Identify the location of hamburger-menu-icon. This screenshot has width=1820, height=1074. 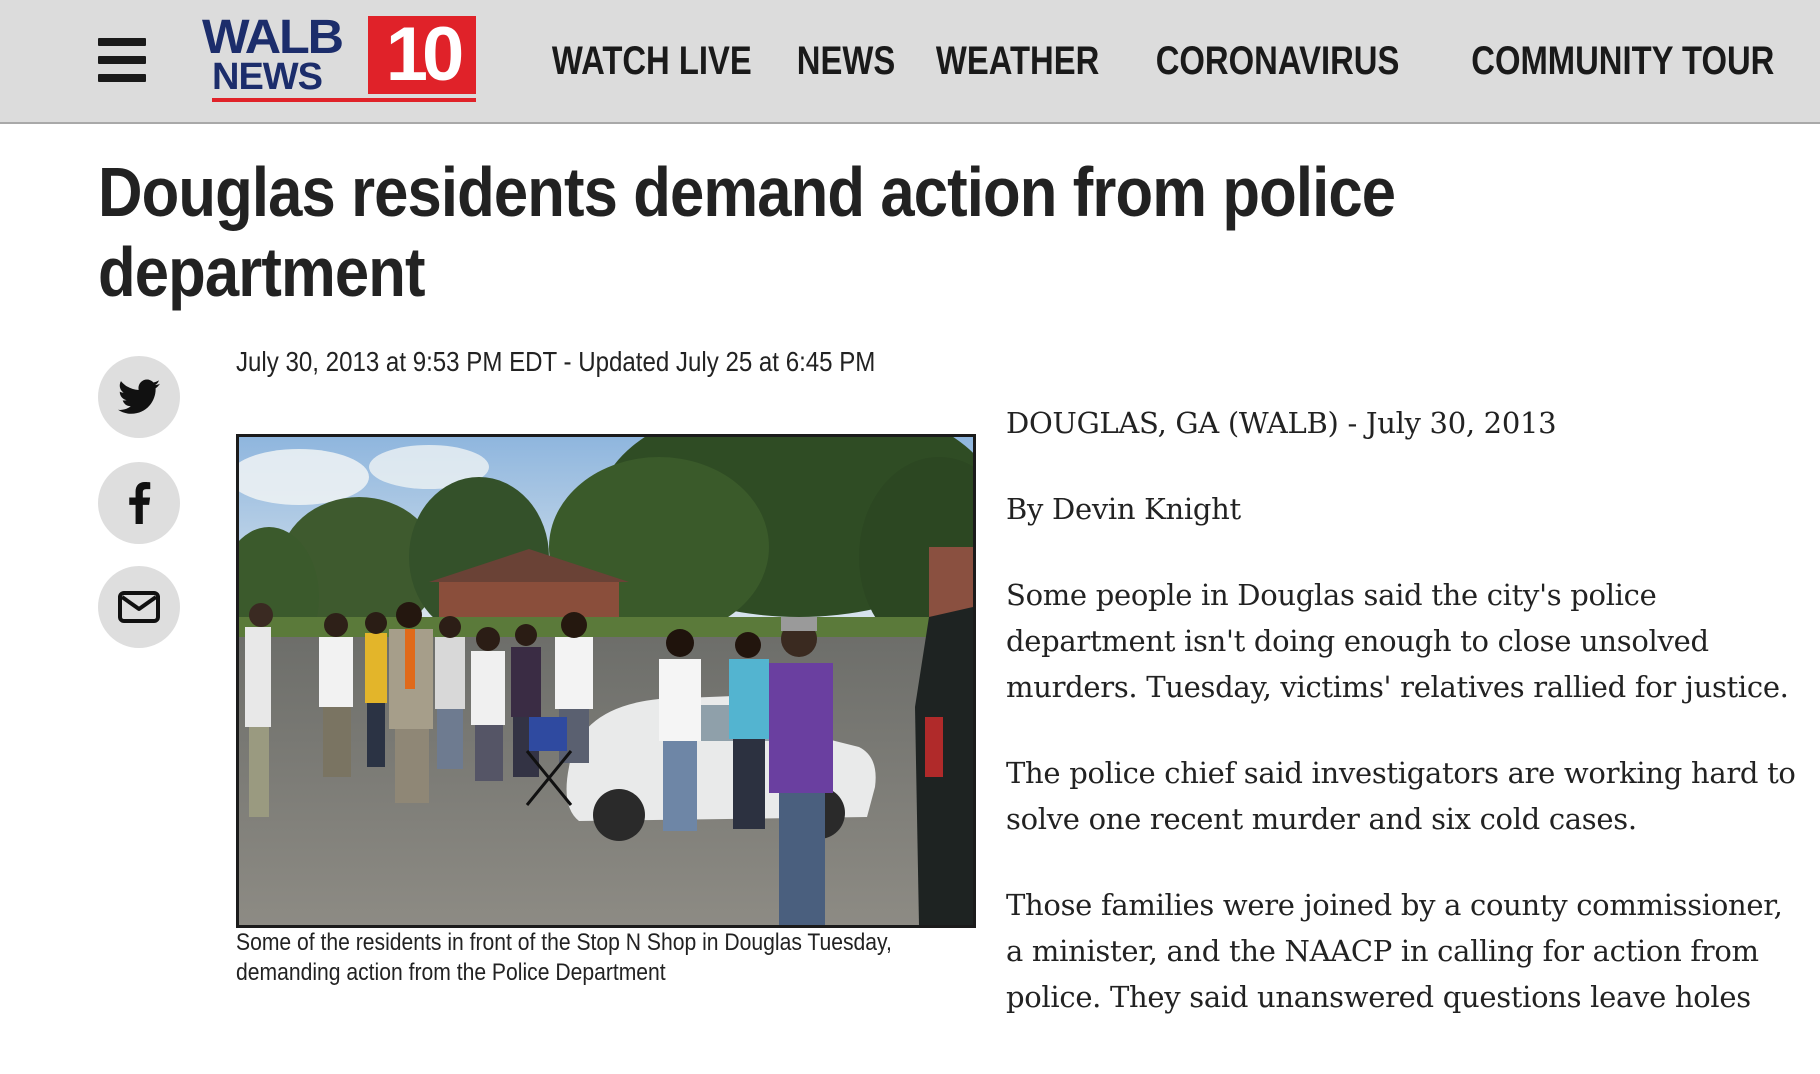
(122, 60).